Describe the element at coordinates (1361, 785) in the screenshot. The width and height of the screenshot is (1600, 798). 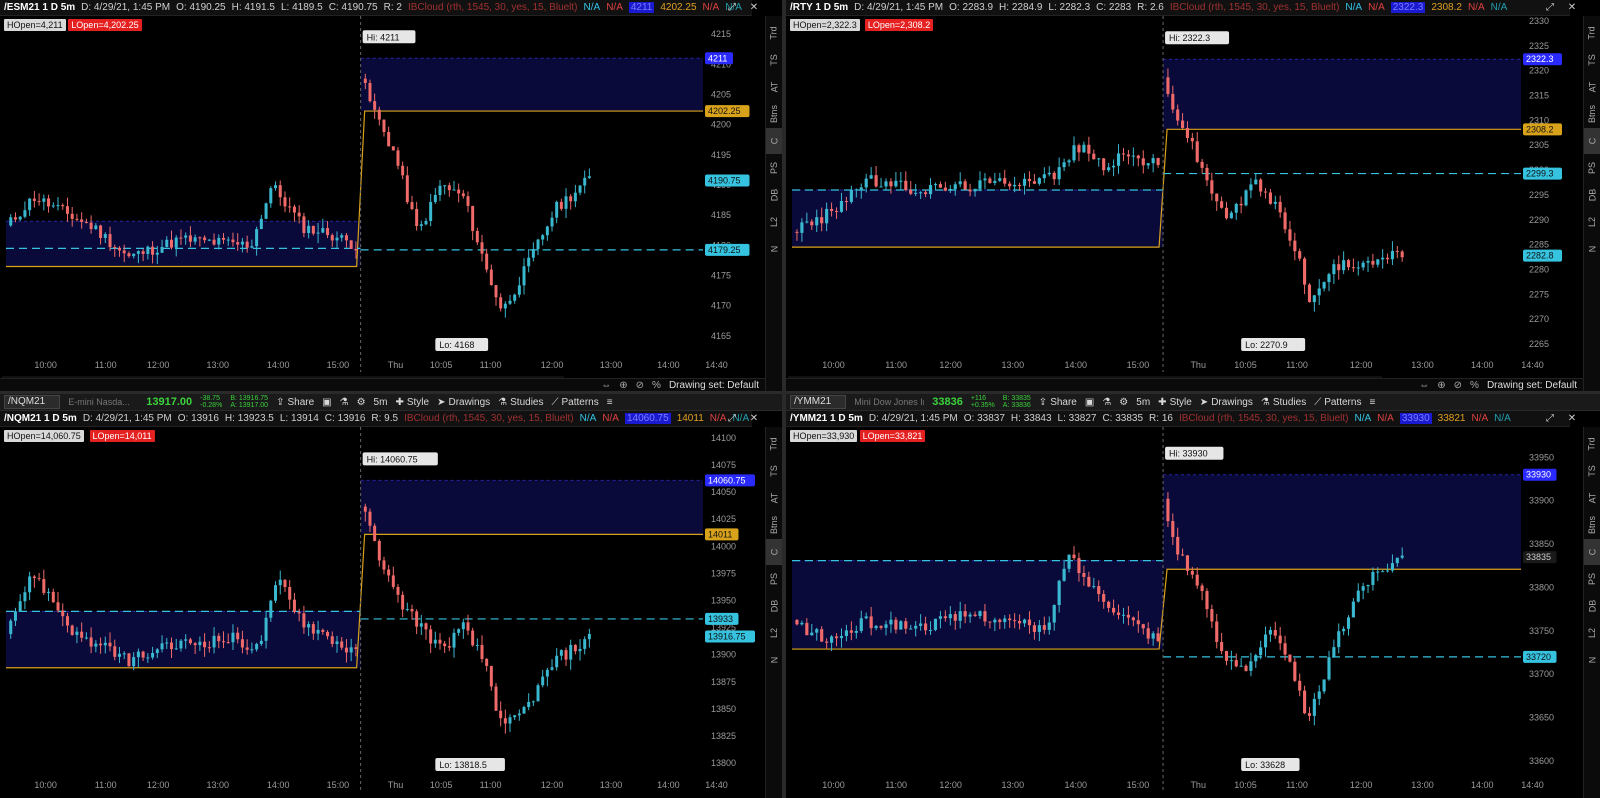
I see `x-tick-label: 12:00` at that location.